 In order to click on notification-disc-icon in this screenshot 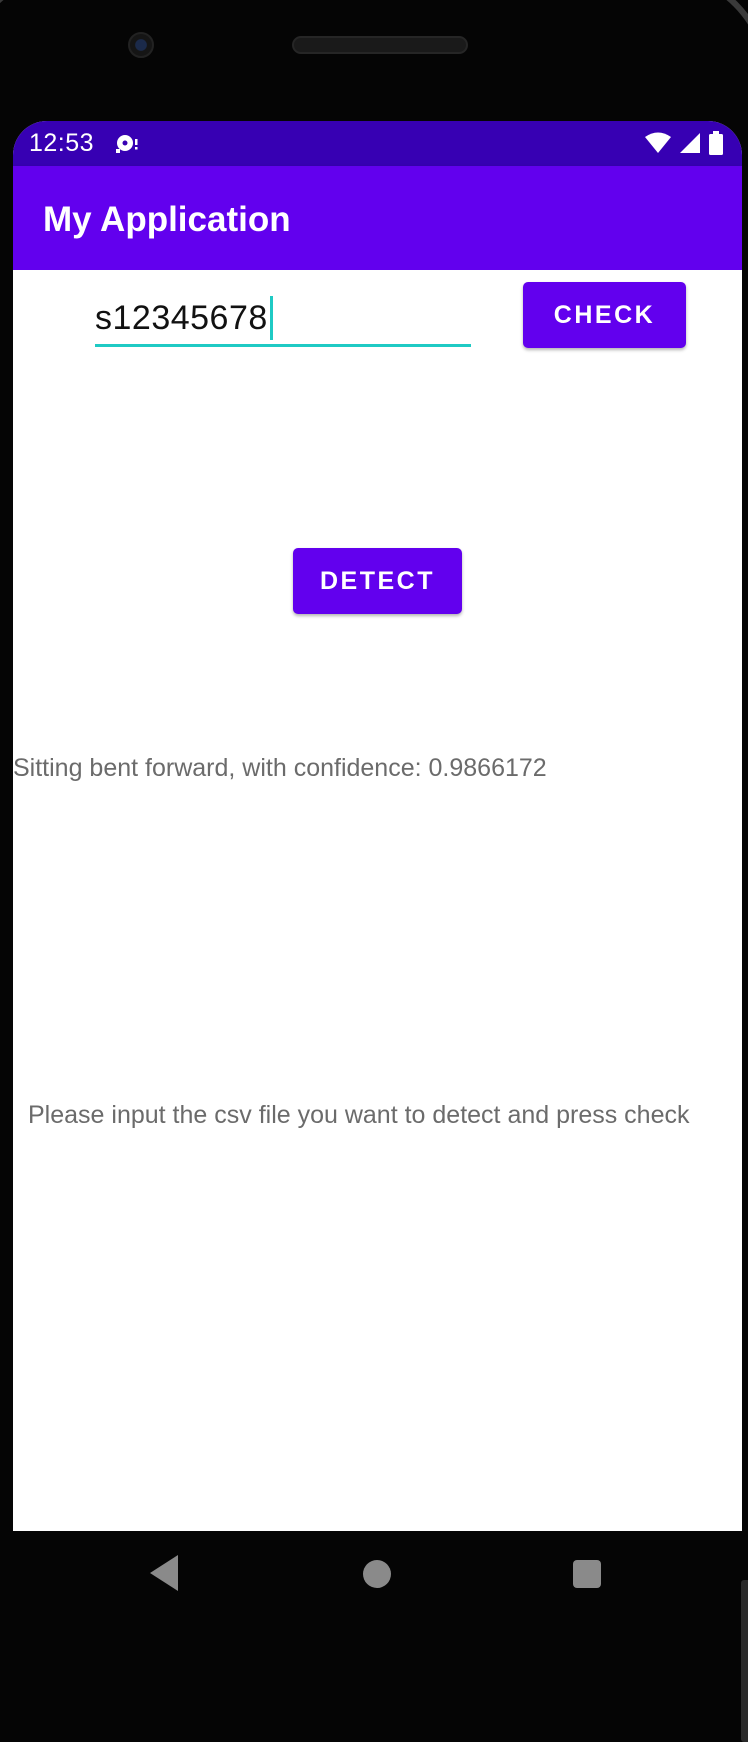, I will do `click(127, 144)`.